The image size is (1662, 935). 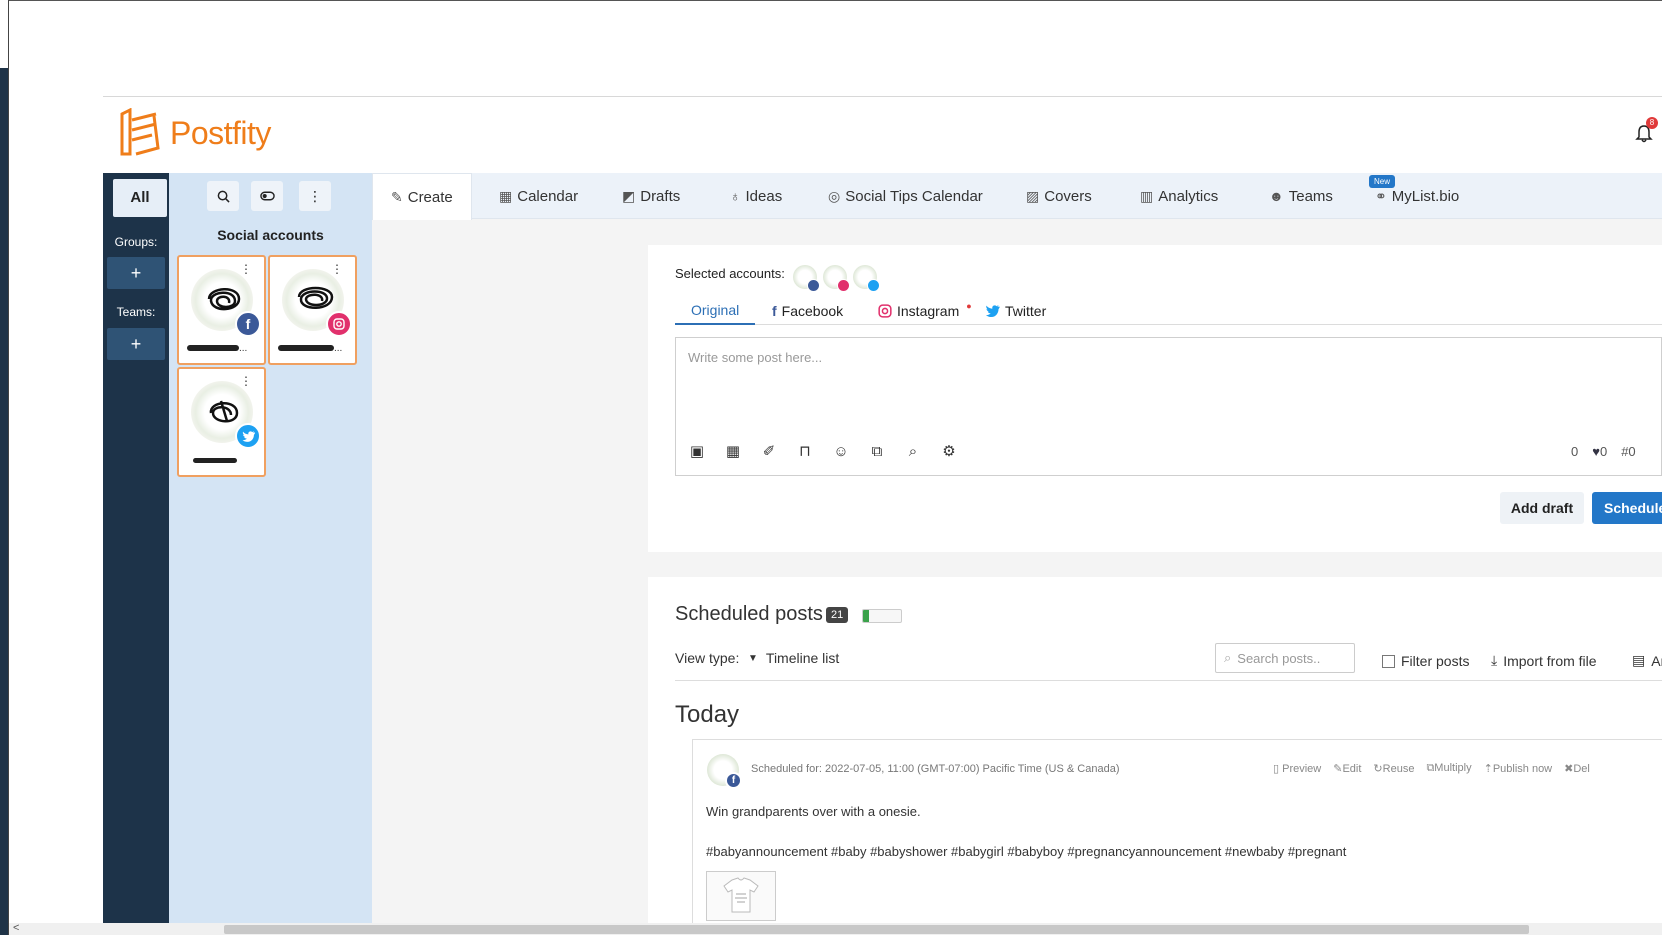 I want to click on twitter-icon: ♥, so click(x=1596, y=451).